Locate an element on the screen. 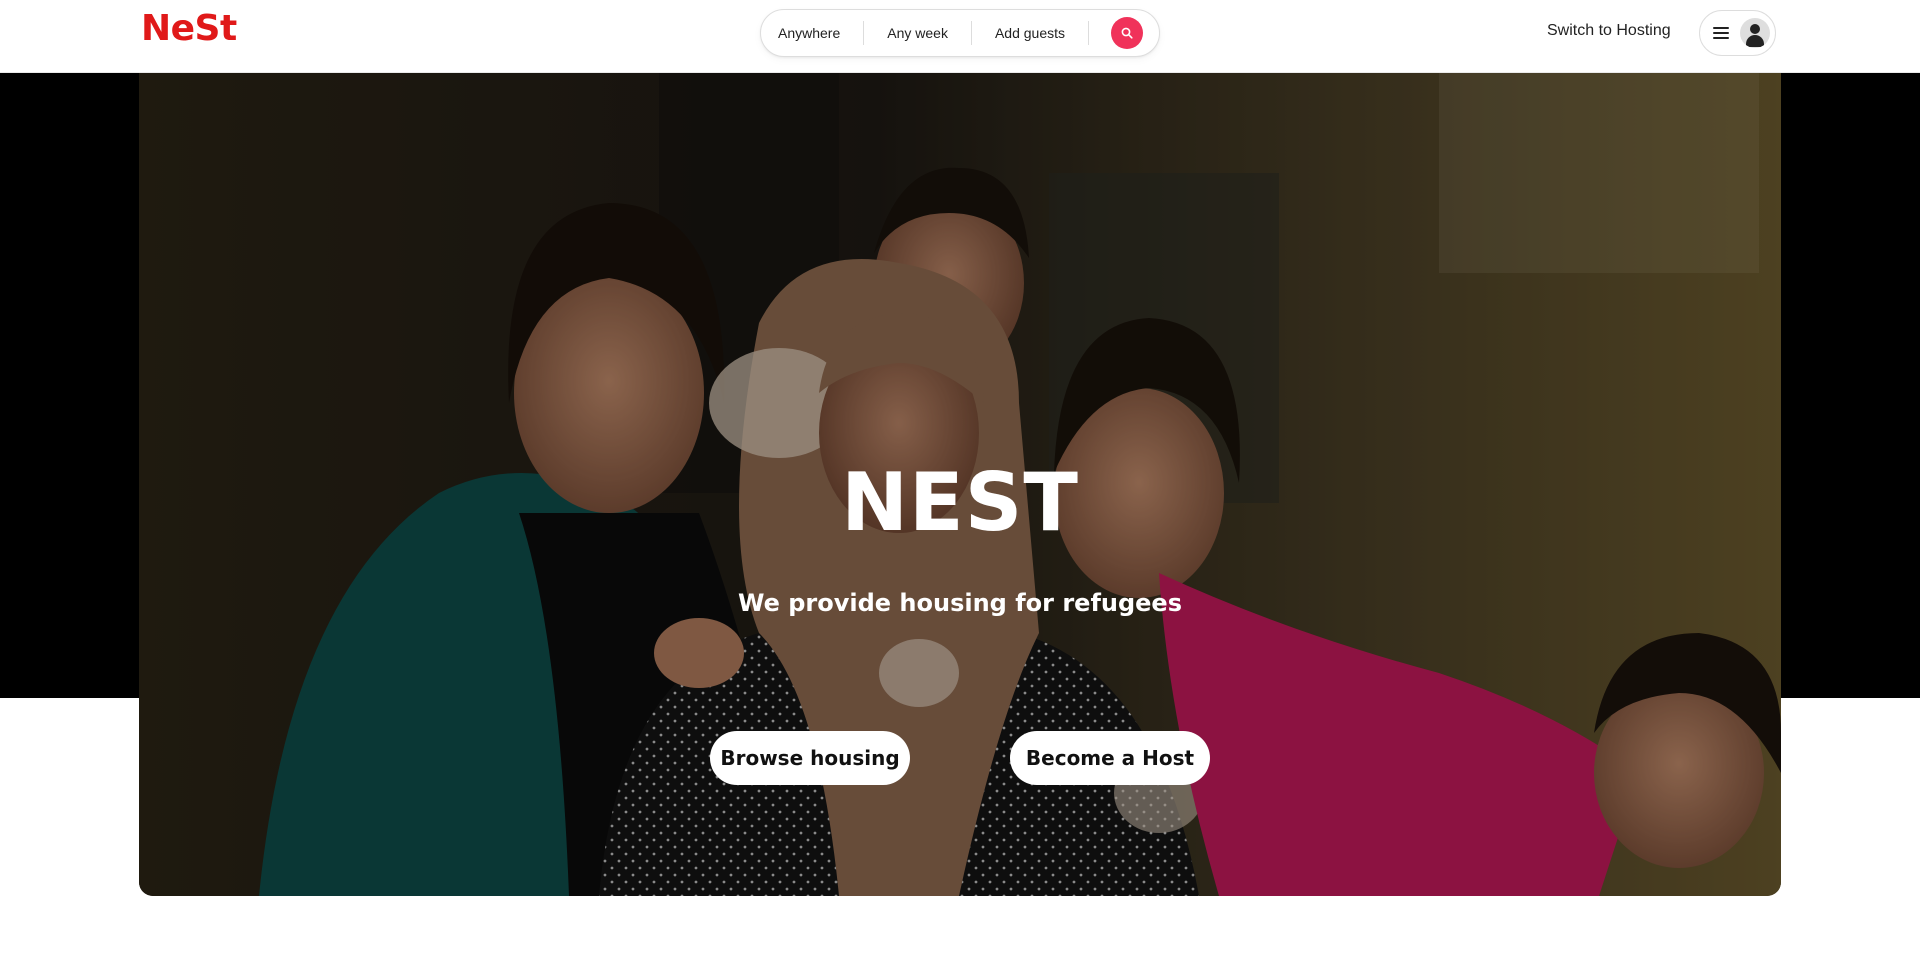 The height and width of the screenshot is (975, 1920). search-icon is located at coordinates (1127, 33).